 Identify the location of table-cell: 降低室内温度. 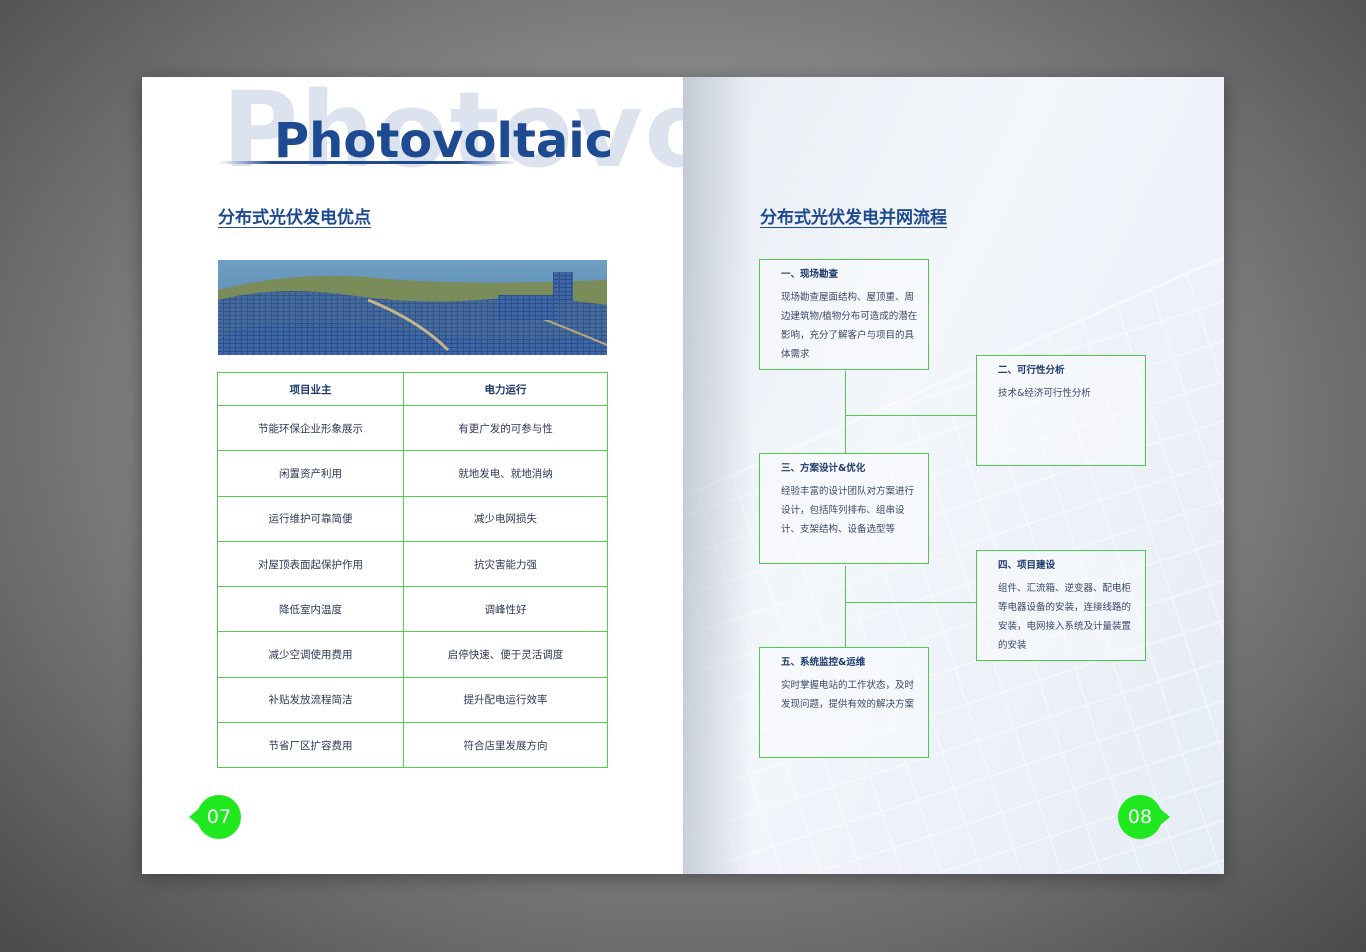
(310, 609).